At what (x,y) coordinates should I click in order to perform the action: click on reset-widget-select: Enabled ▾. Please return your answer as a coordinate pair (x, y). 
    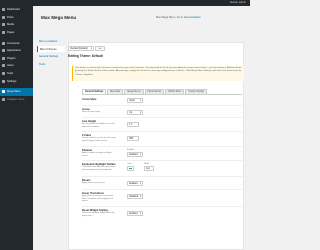
    Looking at the image, I should click on (135, 213).